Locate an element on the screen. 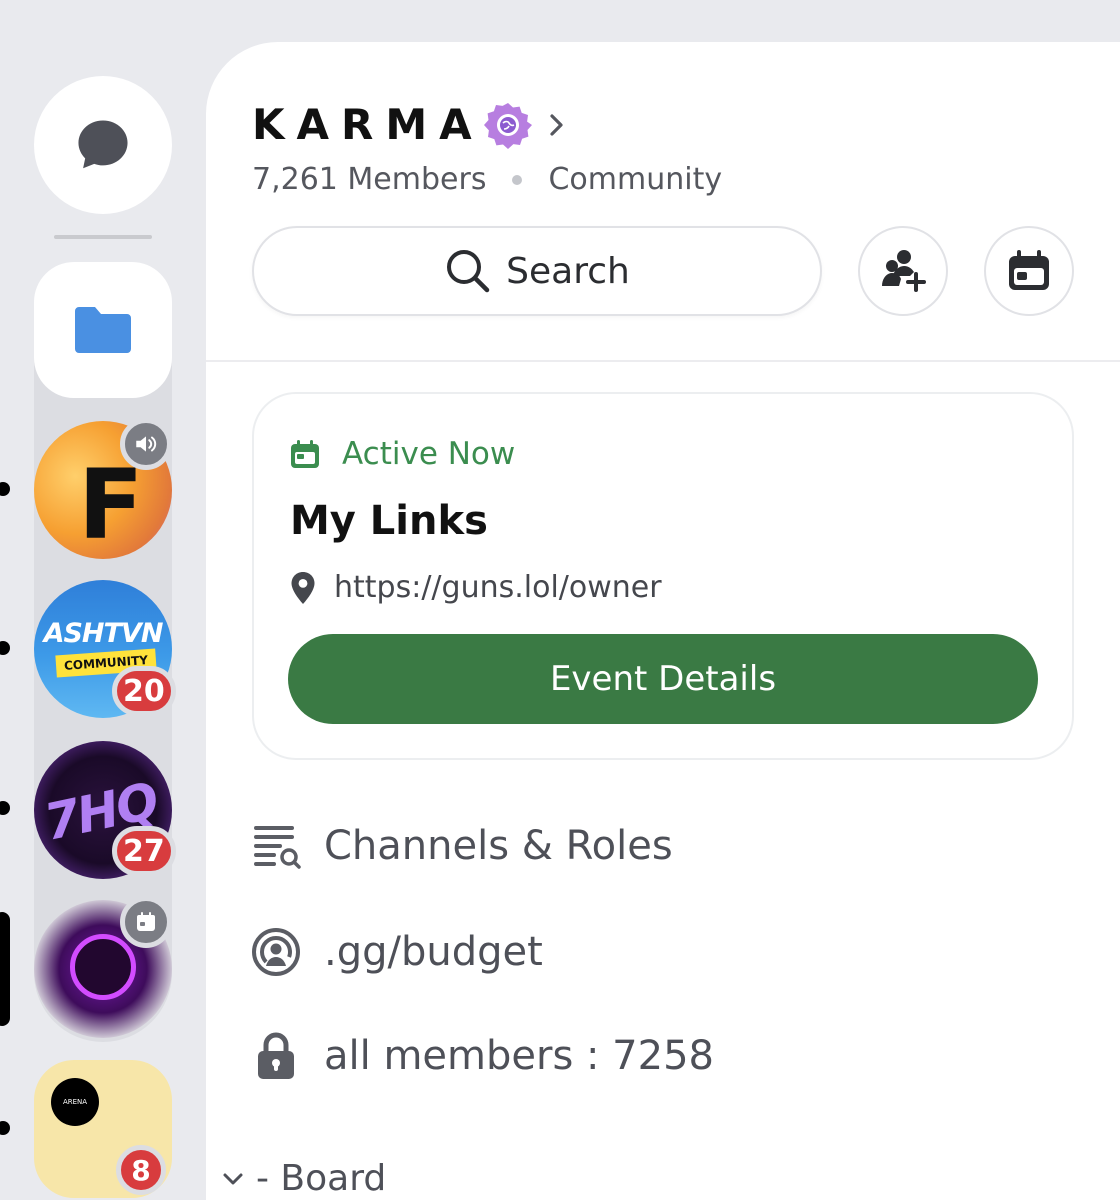 The width and height of the screenshot is (1120, 1200). invite-members-button is located at coordinates (903, 271).